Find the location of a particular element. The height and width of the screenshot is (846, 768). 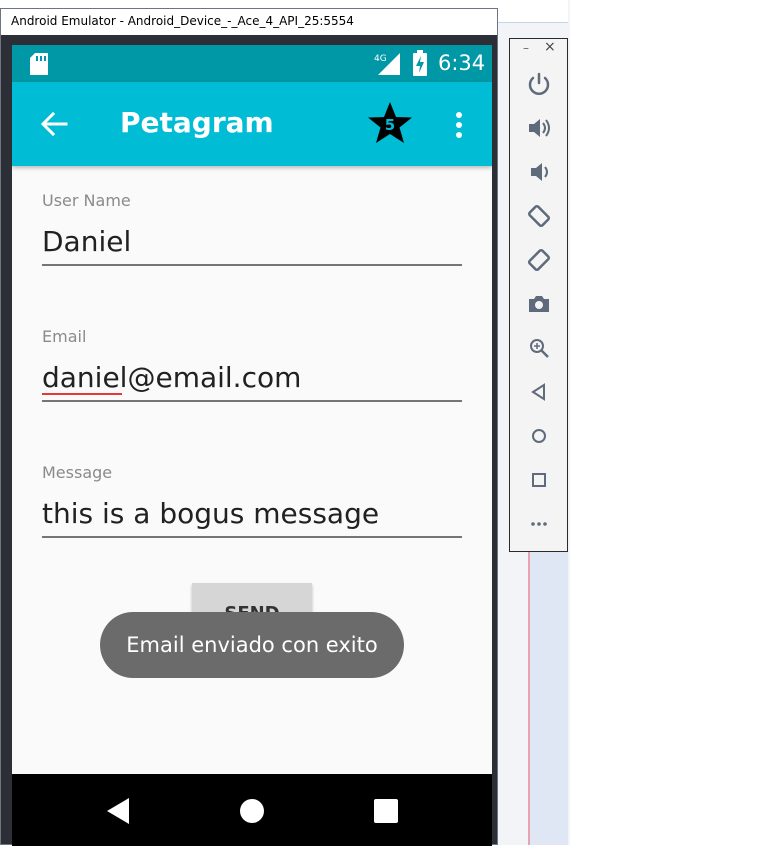

navigation-bar is located at coordinates (252, 810).